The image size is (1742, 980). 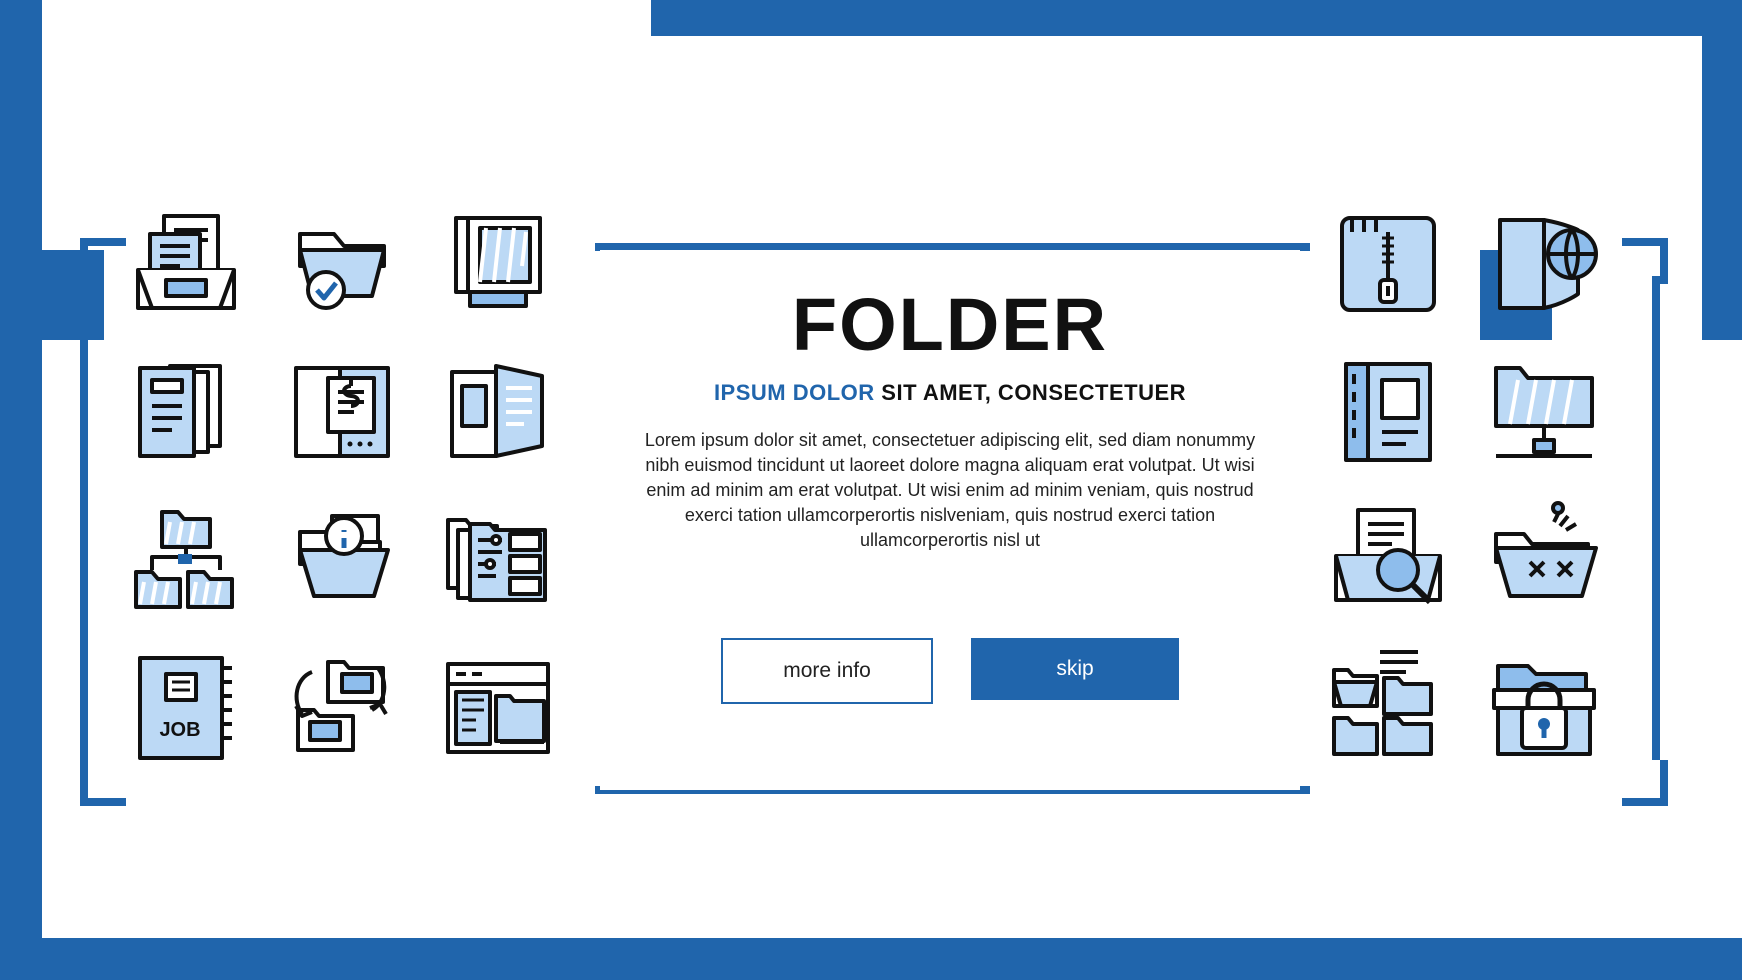 What do you see at coordinates (1388, 264) in the screenshot?
I see `folder-zipper-notebook-icon` at bounding box center [1388, 264].